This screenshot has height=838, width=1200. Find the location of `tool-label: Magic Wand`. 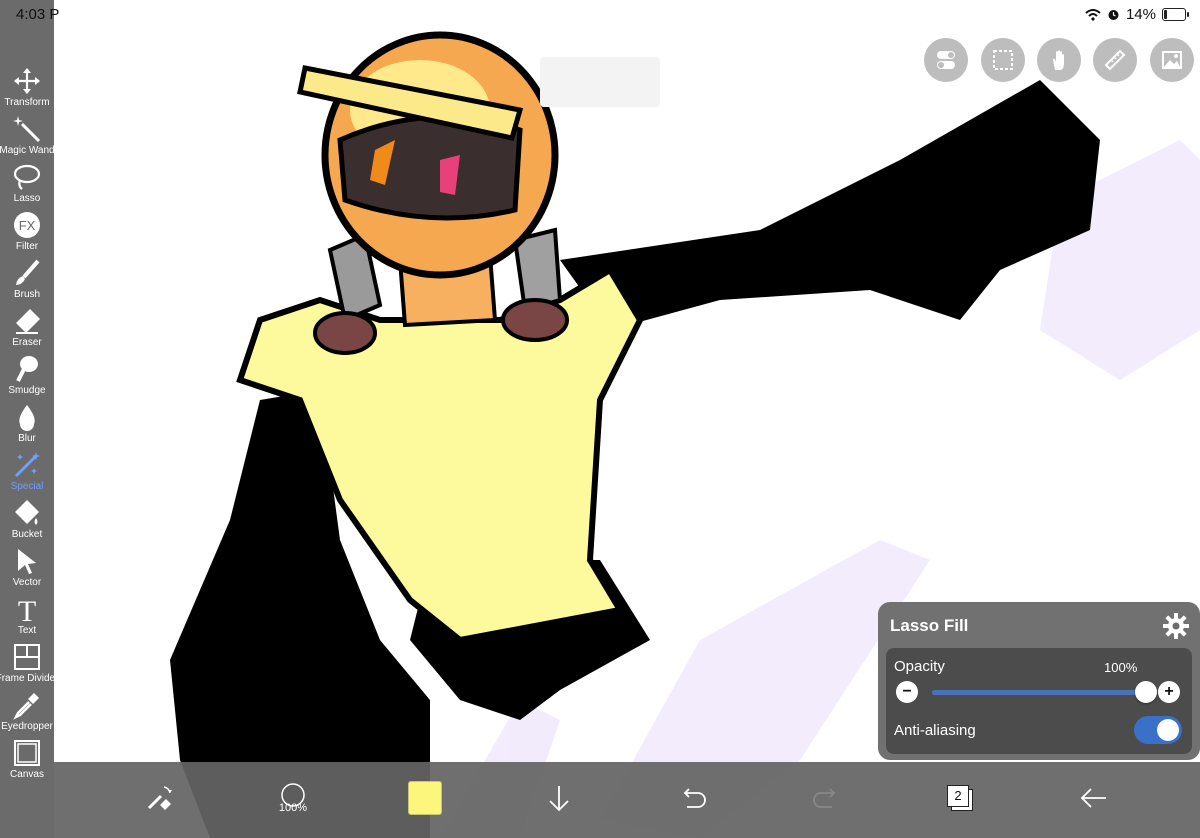

tool-label: Magic Wand is located at coordinates (27, 150).